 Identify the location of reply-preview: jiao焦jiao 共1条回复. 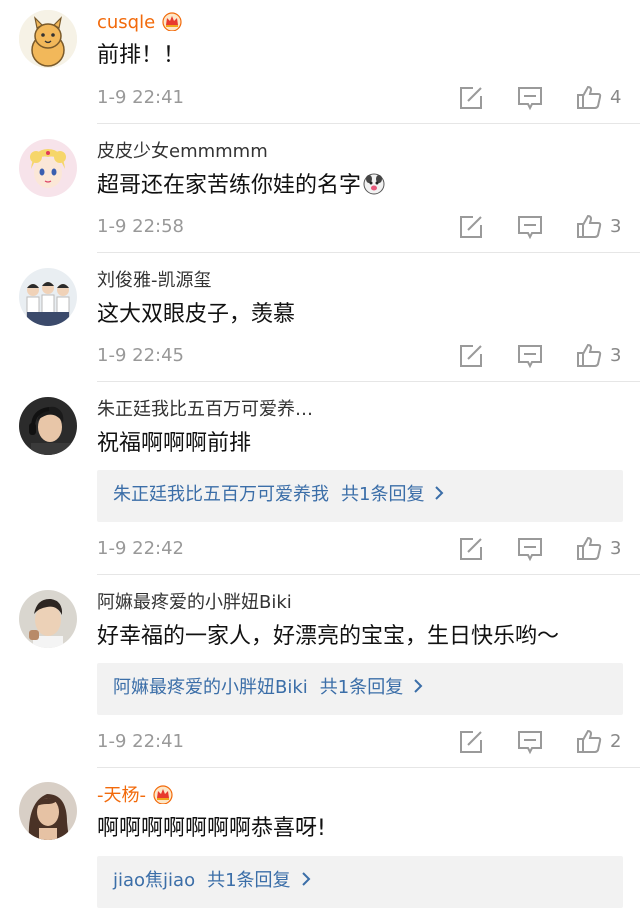
(360, 882).